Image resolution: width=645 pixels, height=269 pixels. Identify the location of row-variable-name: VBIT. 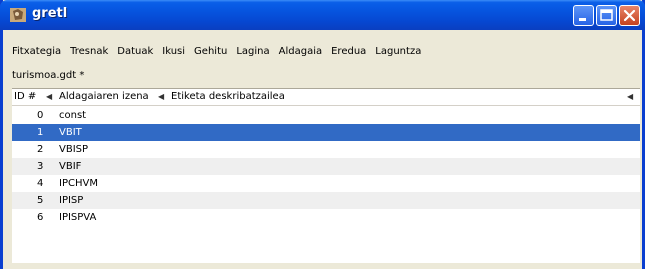
(70, 132).